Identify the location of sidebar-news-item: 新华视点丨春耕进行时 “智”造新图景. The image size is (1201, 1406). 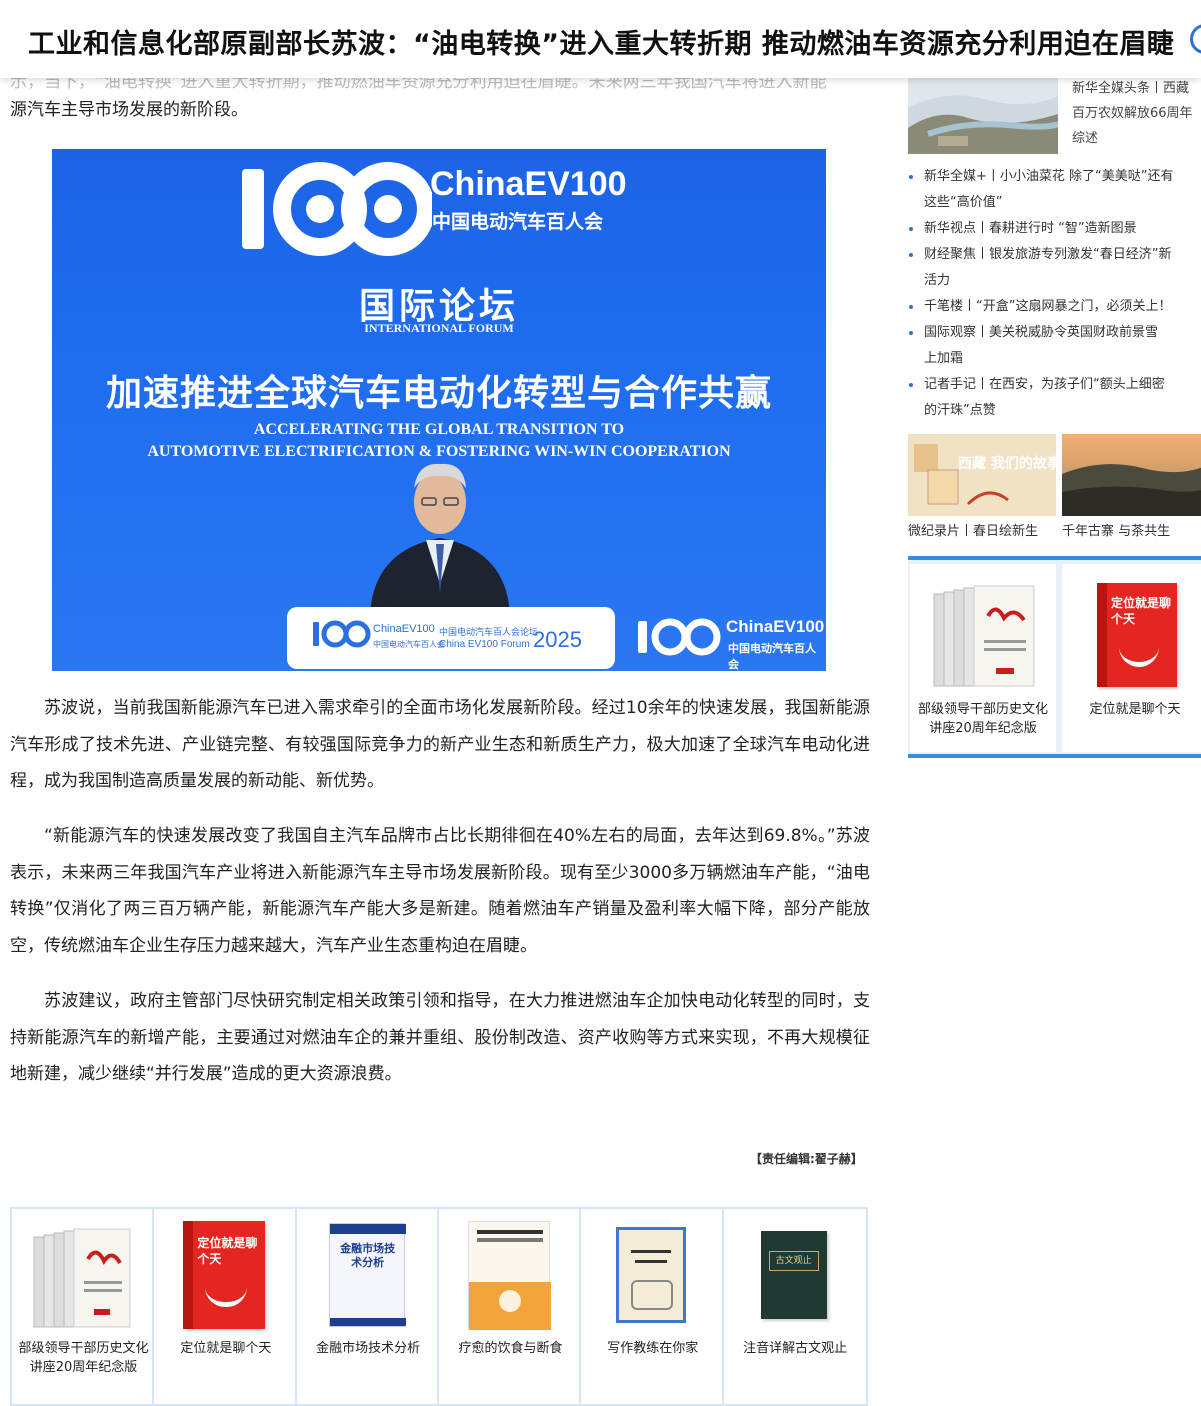
(1054, 229).